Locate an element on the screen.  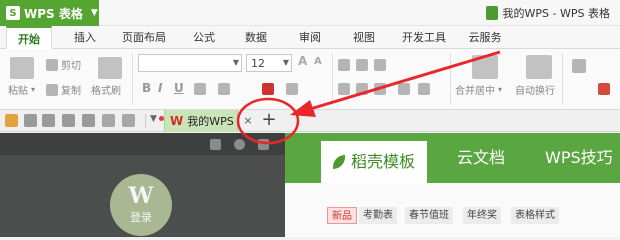
copy-icon is located at coordinates (52, 89).